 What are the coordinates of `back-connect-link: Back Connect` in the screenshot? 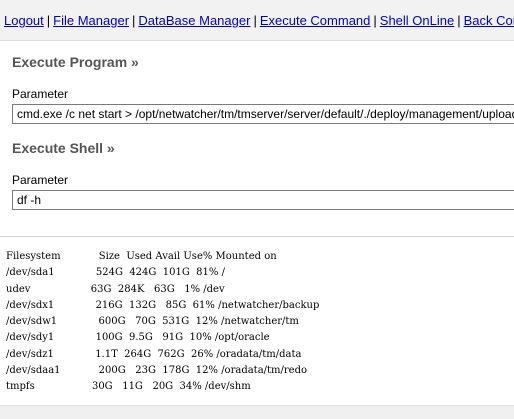 It's located at (489, 20).